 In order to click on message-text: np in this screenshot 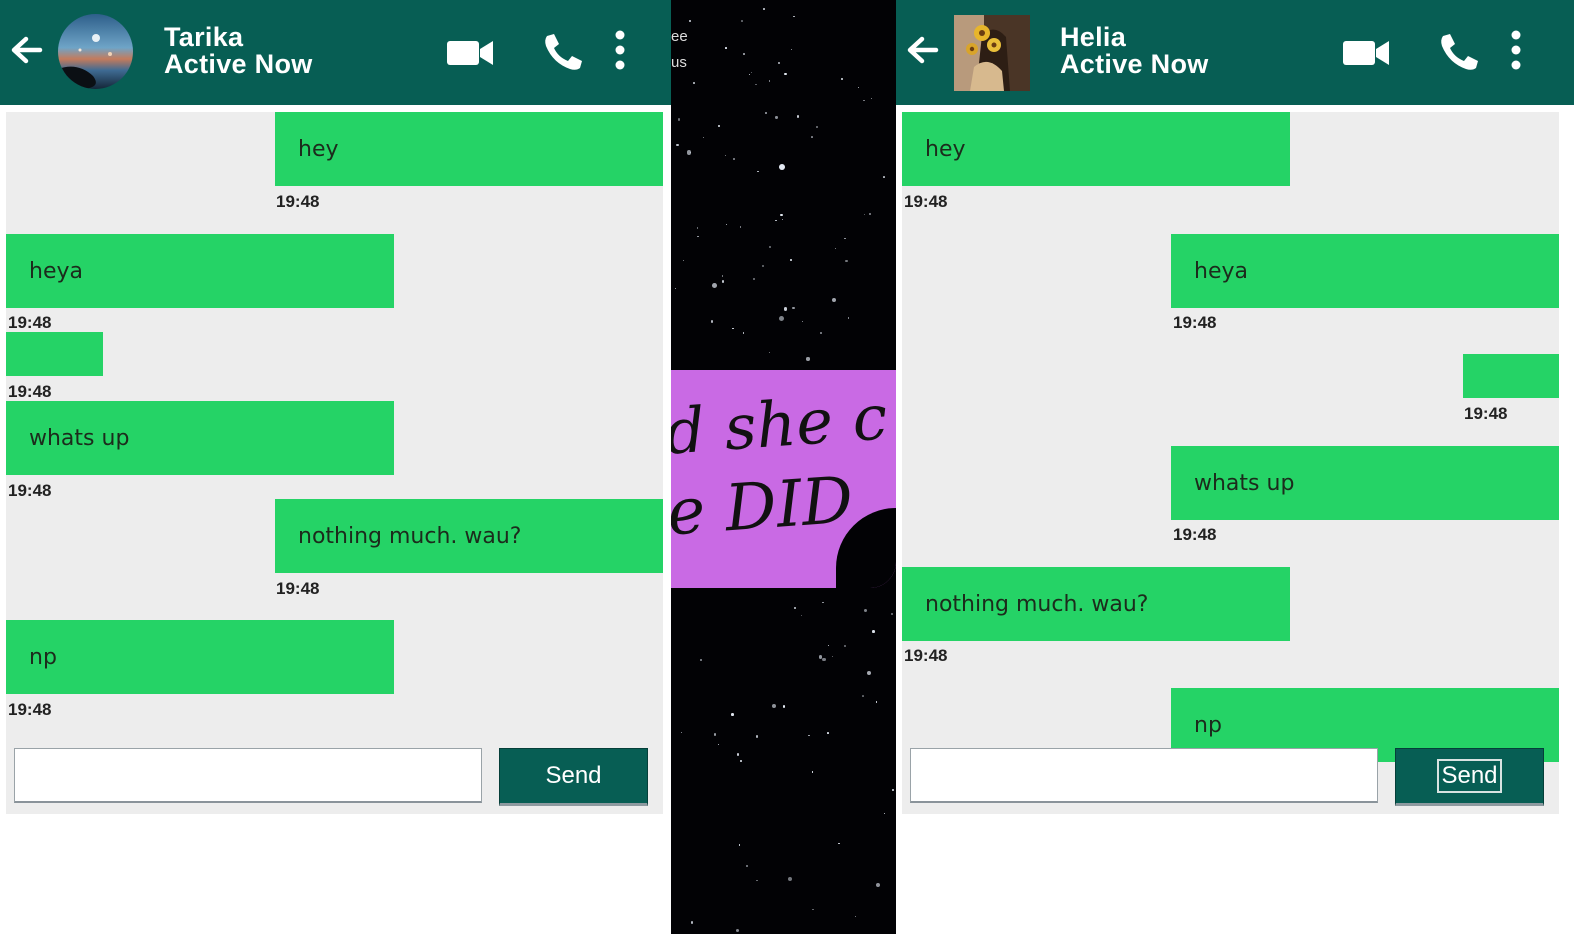, I will do `click(1208, 725)`.